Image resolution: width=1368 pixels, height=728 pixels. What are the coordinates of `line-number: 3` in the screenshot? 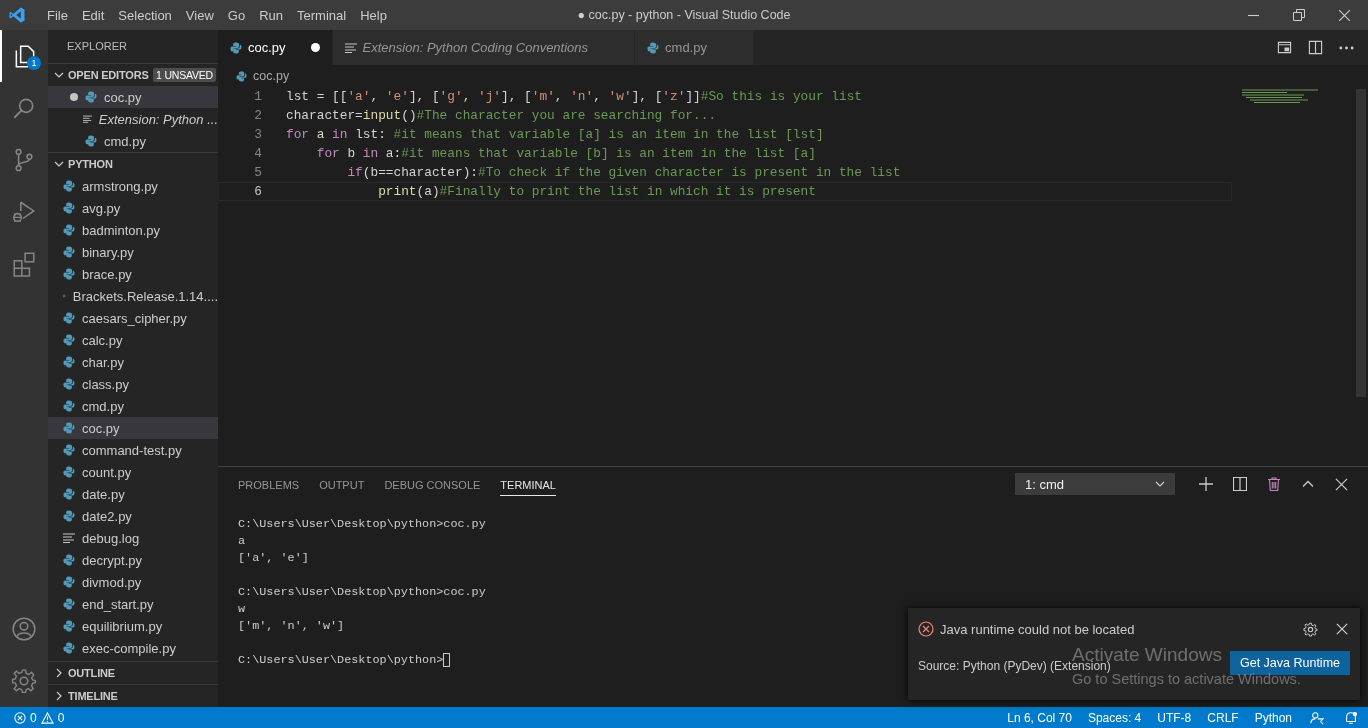 It's located at (258, 134).